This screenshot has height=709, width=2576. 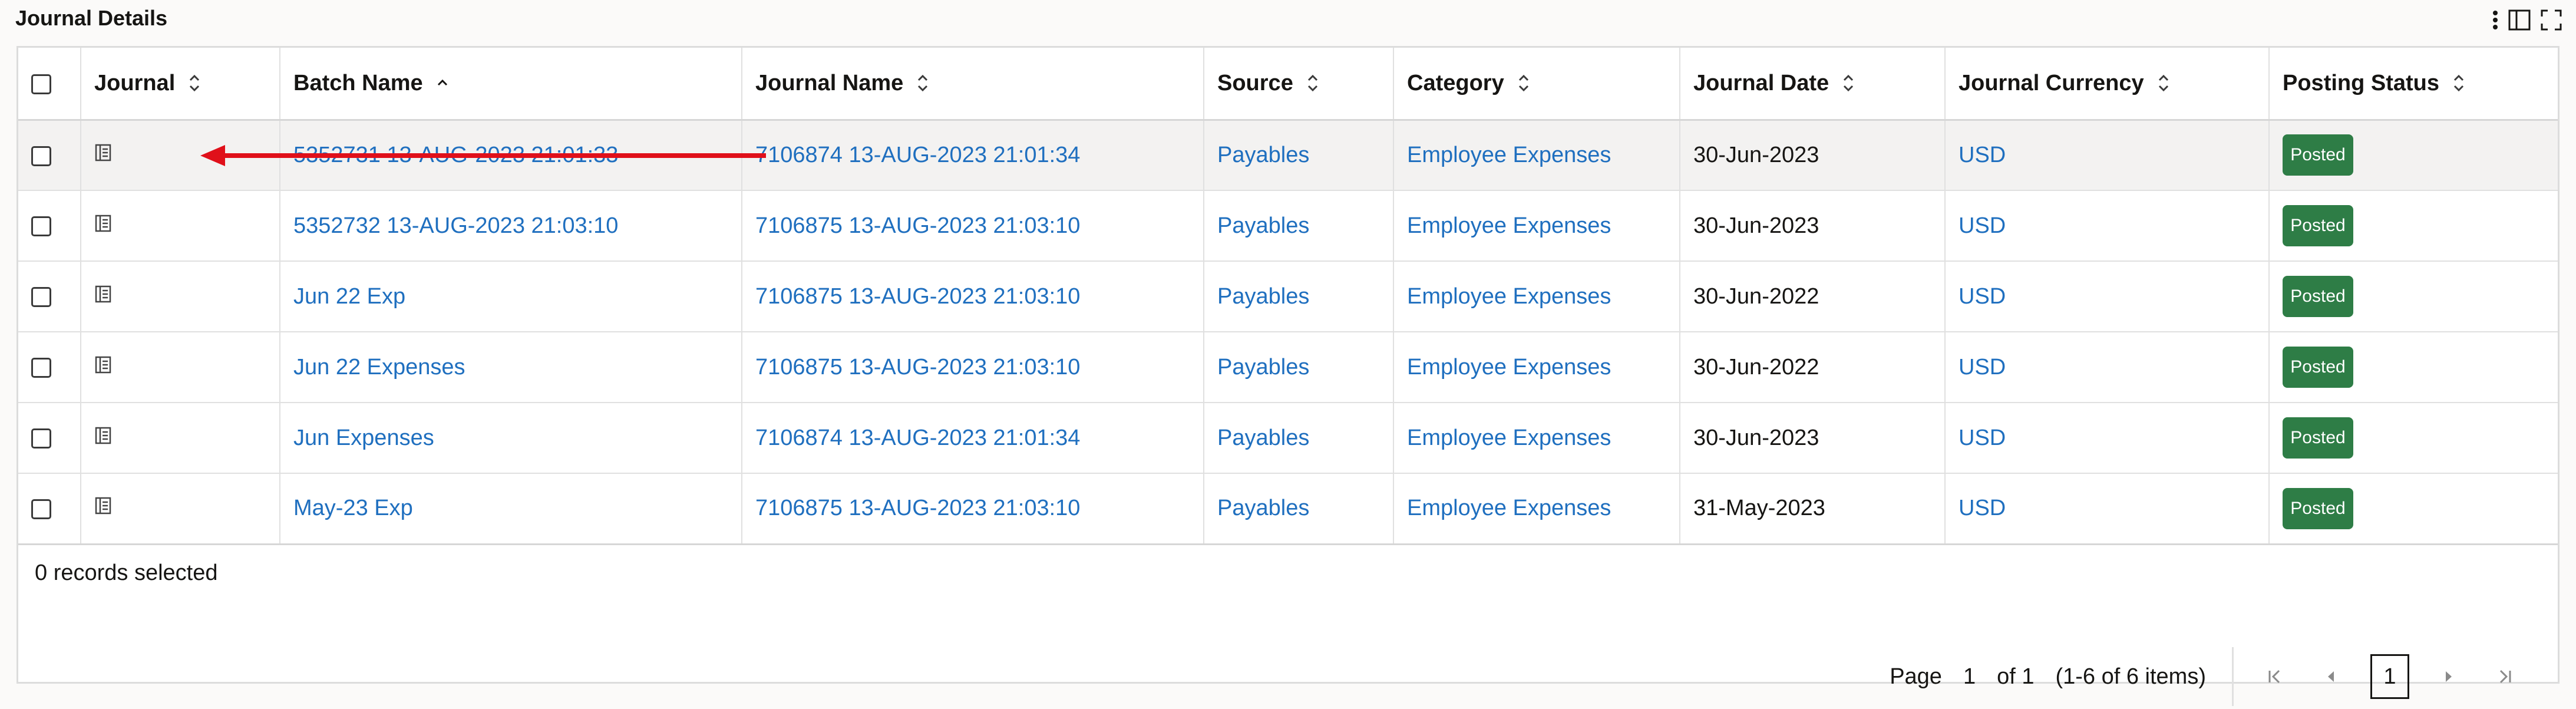 I want to click on batch-name-link: Jun 22 Exp, so click(x=511, y=296).